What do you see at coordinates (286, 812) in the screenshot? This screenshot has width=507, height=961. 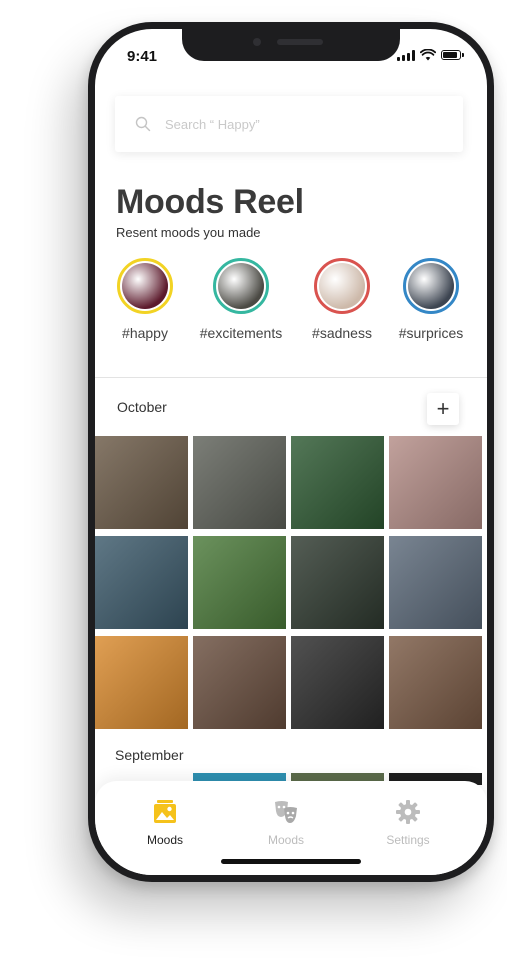 I see `masks-icon` at bounding box center [286, 812].